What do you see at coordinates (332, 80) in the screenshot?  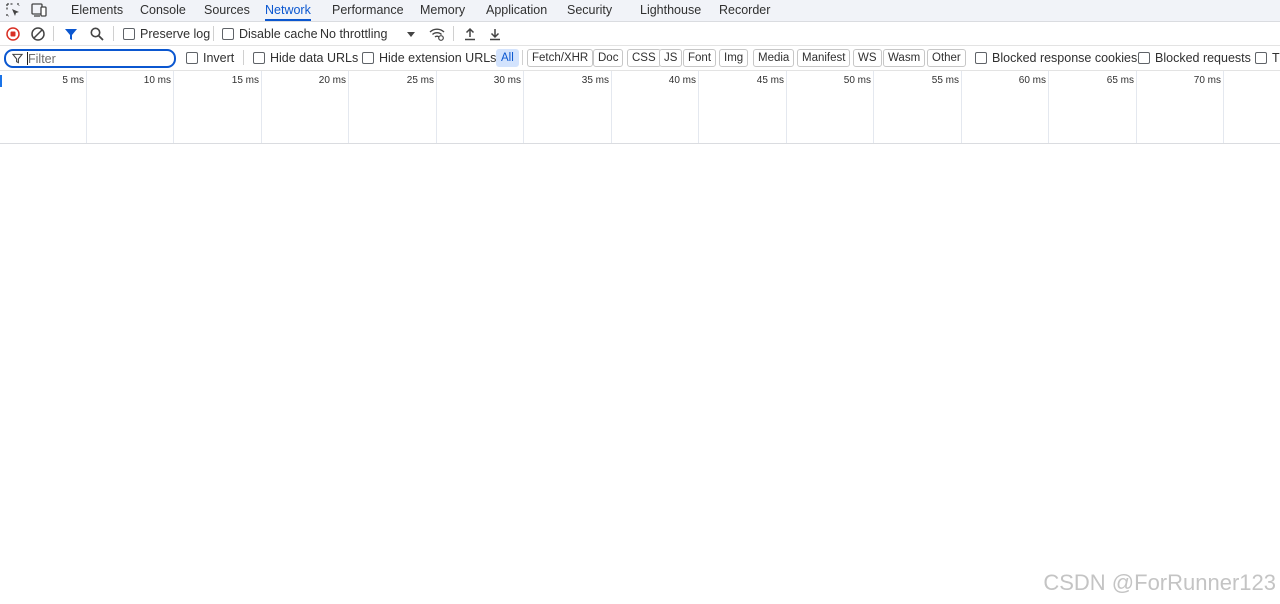 I see `timeline-tick-label: 20 ms` at bounding box center [332, 80].